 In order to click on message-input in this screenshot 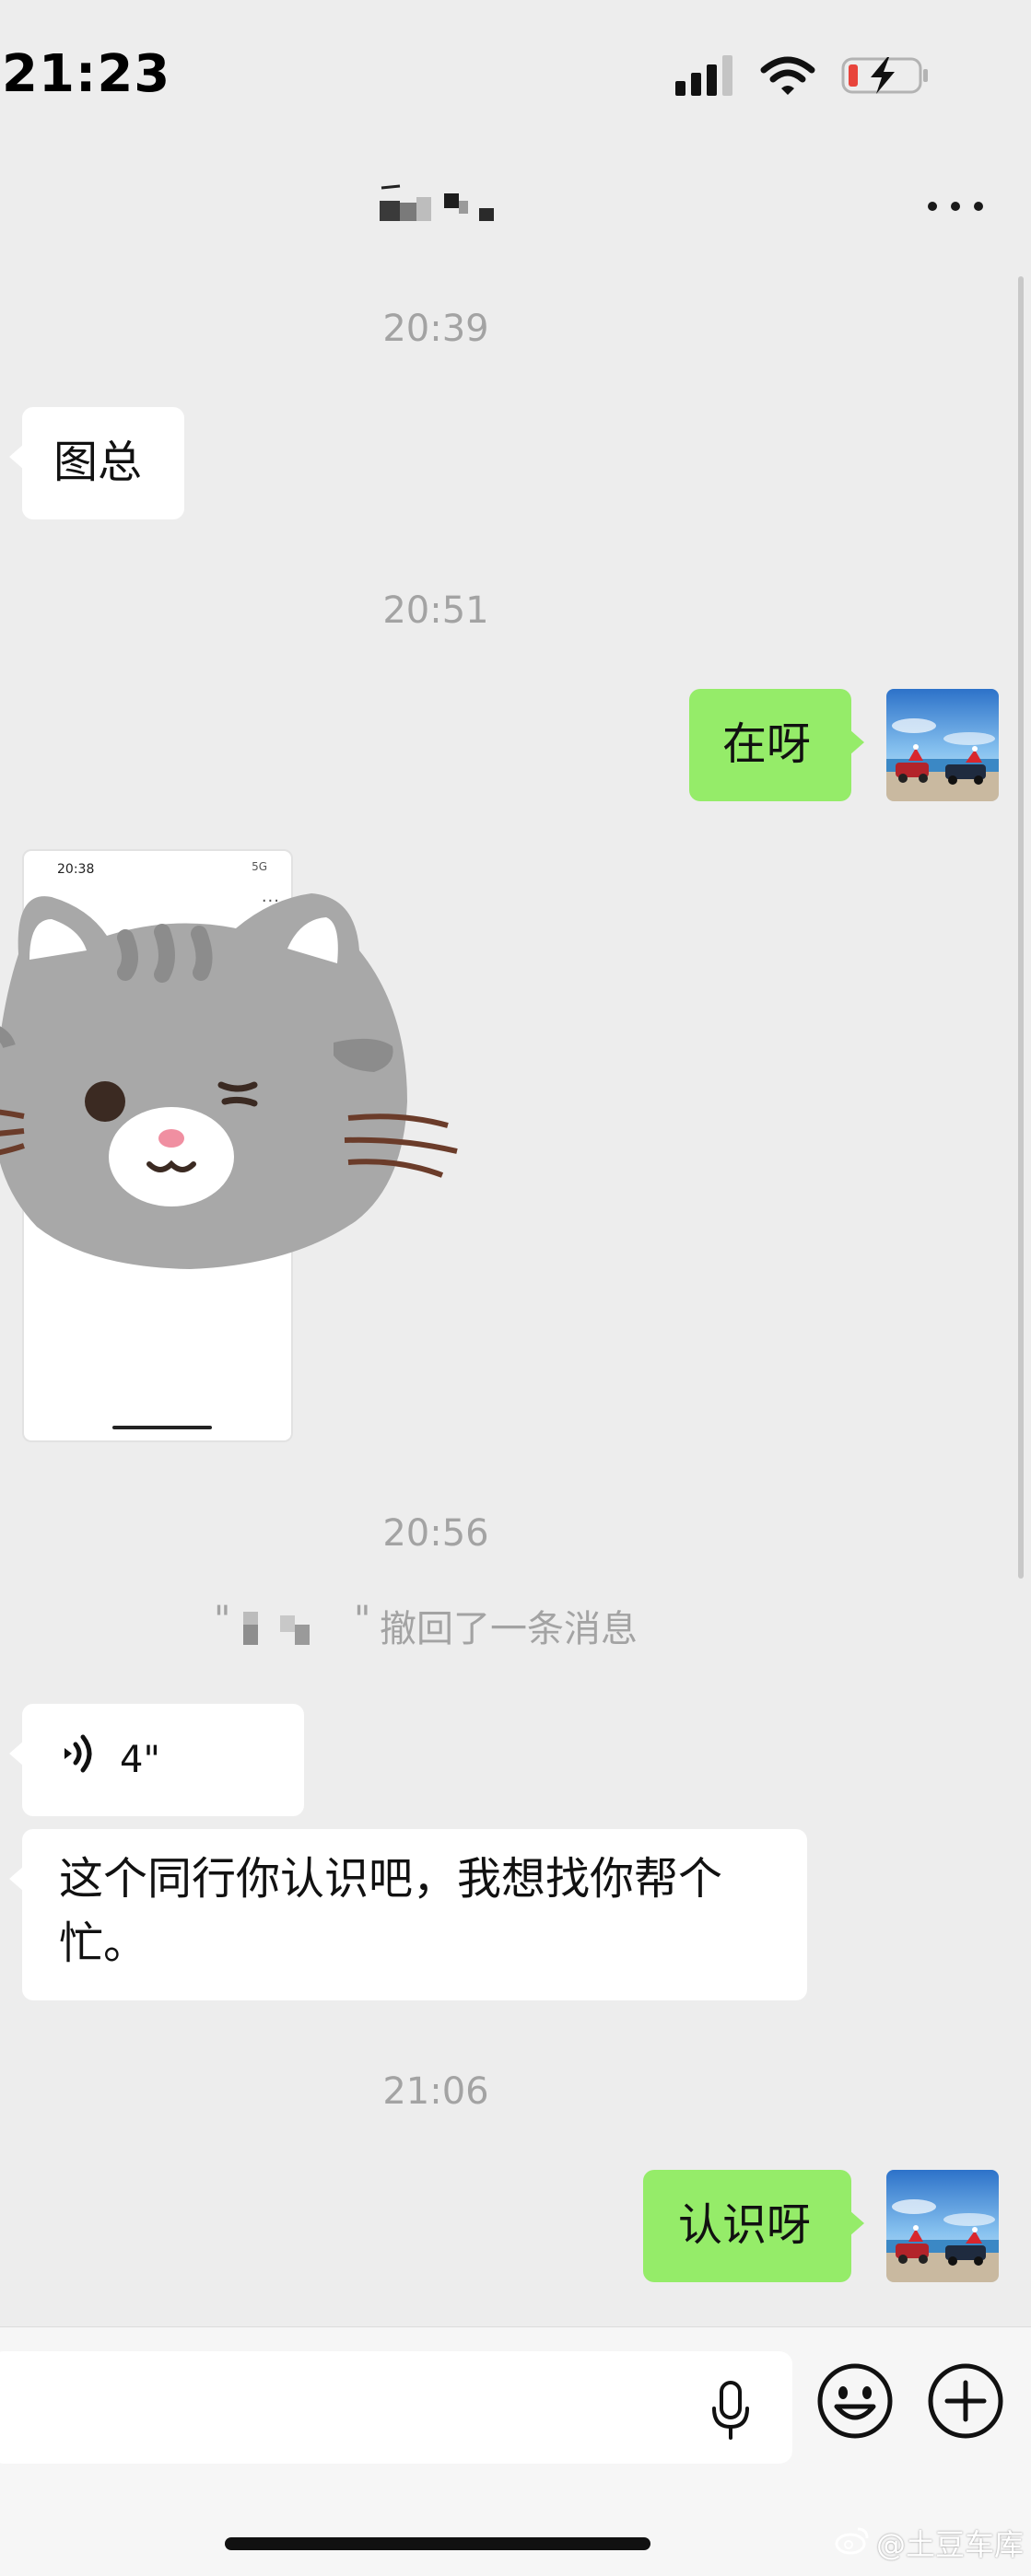, I will do `click(396, 2407)`.